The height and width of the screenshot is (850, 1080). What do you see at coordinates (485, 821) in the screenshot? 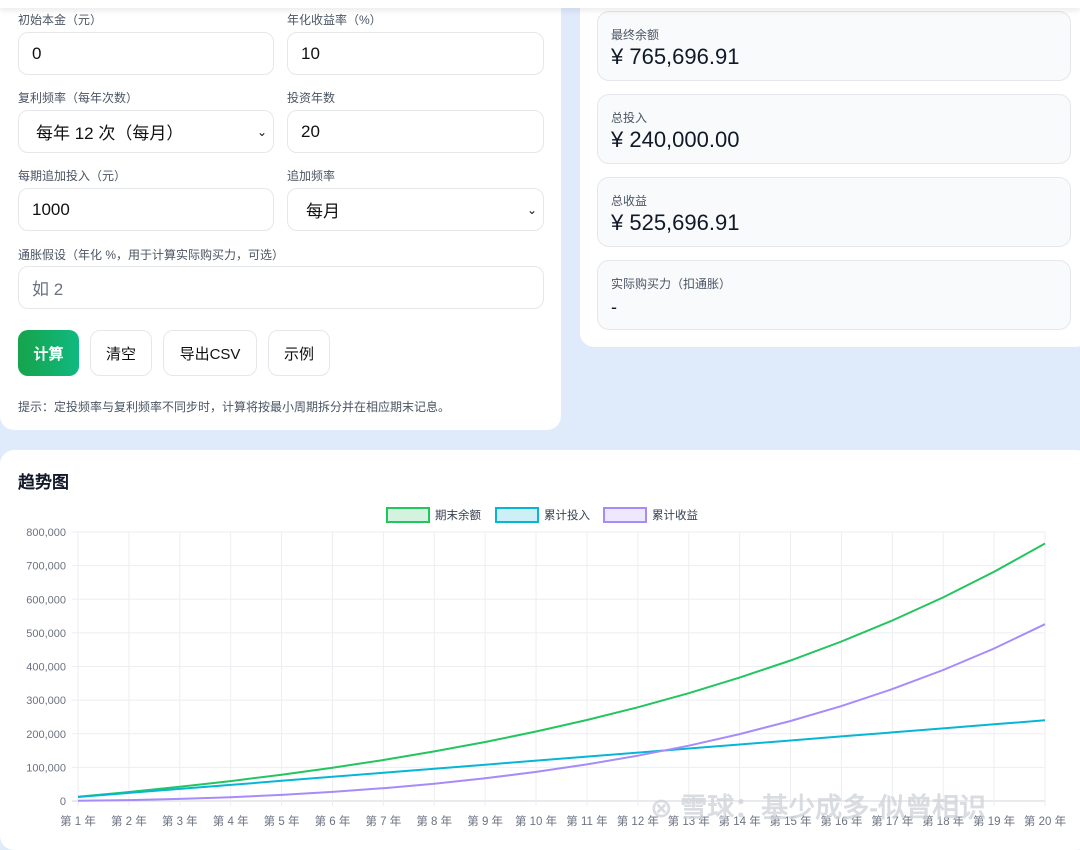
I see `x-tick-label: 第 9 年` at bounding box center [485, 821].